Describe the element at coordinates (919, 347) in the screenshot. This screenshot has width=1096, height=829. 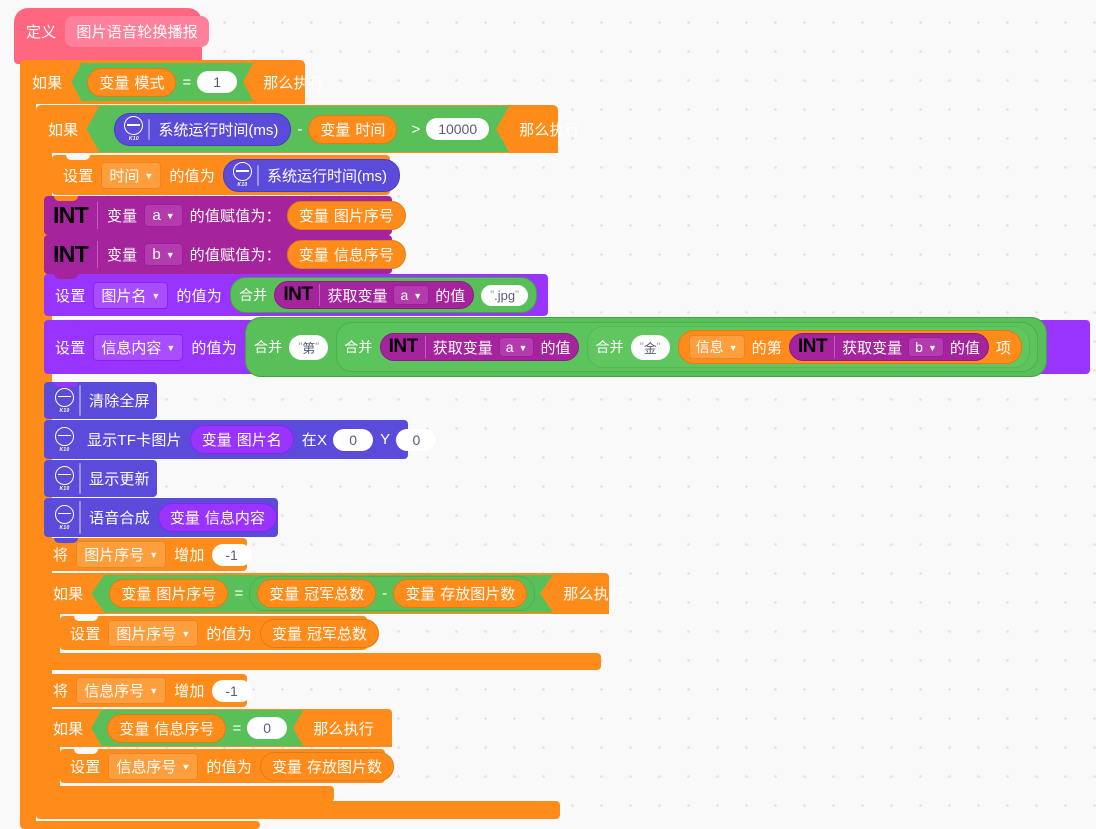
I see `dropdown-value: b` at that location.